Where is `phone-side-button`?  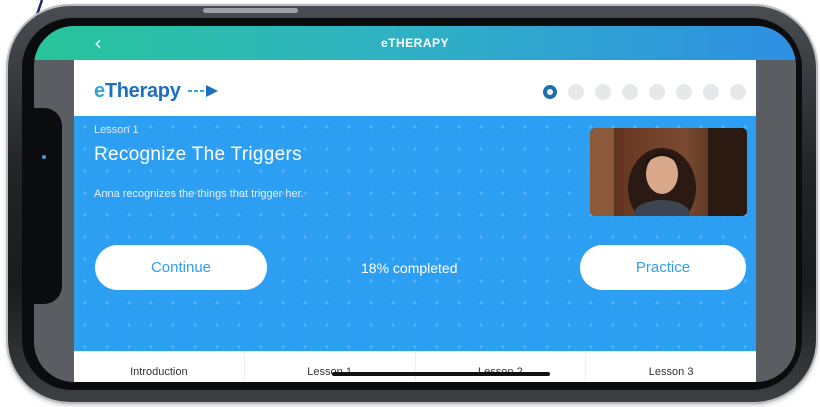 phone-side-button is located at coordinates (250, 10).